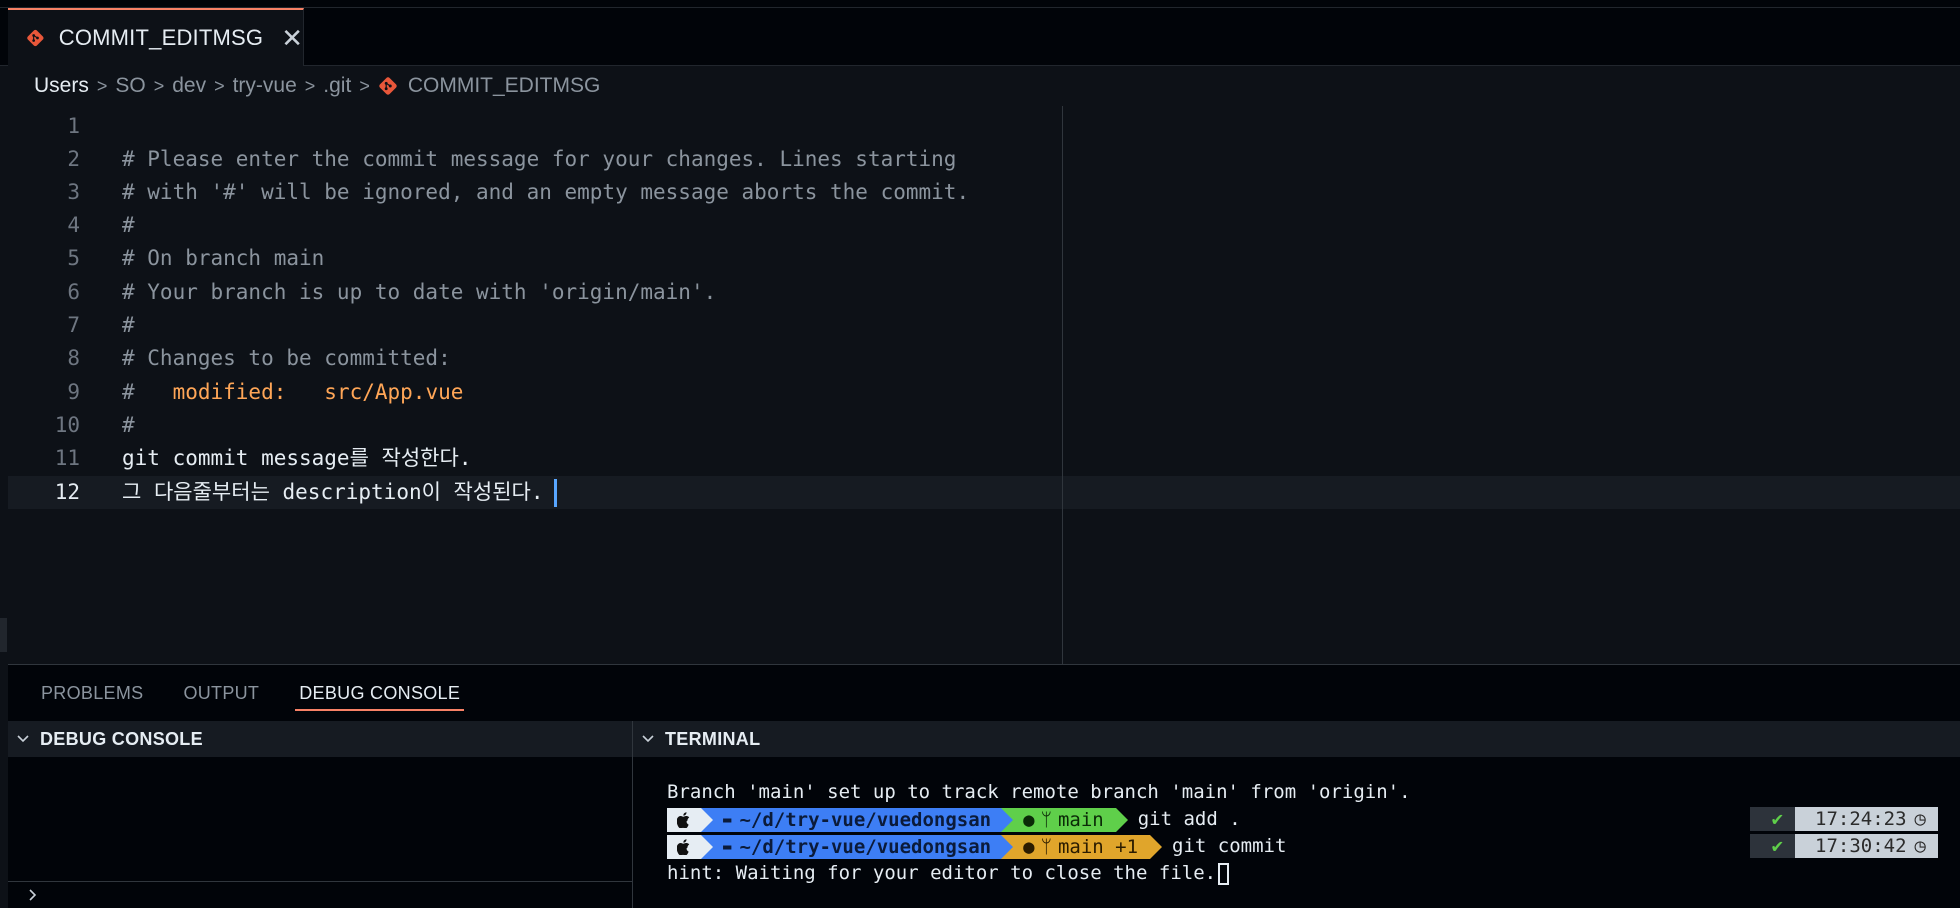  Describe the element at coordinates (318, 392) in the screenshot. I see `modified-file-entry: modified: src/App.vue` at that location.